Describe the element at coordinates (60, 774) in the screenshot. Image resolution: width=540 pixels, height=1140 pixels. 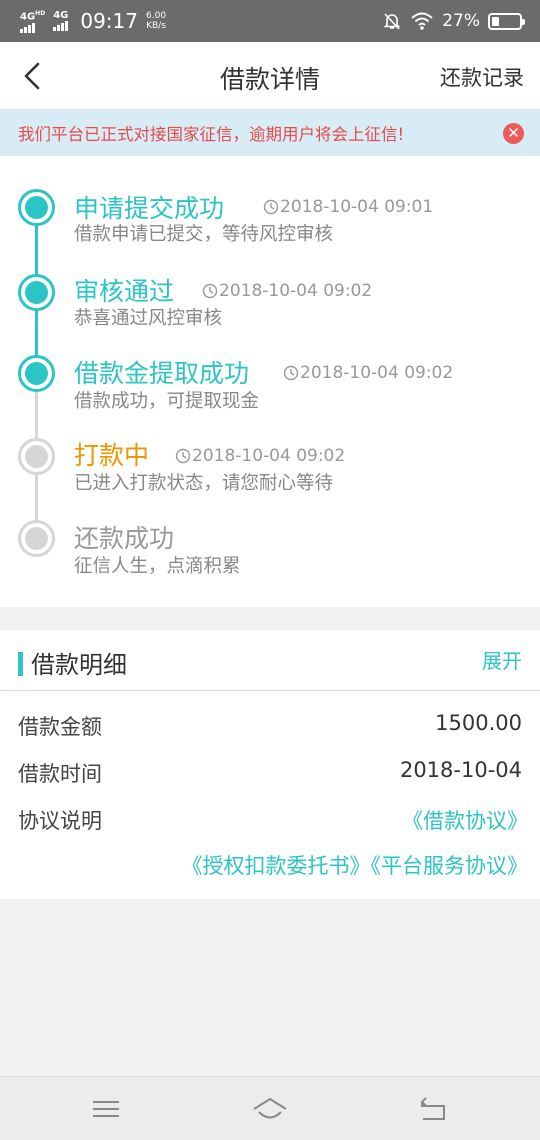
I see `date-label: 借款时间` at that location.